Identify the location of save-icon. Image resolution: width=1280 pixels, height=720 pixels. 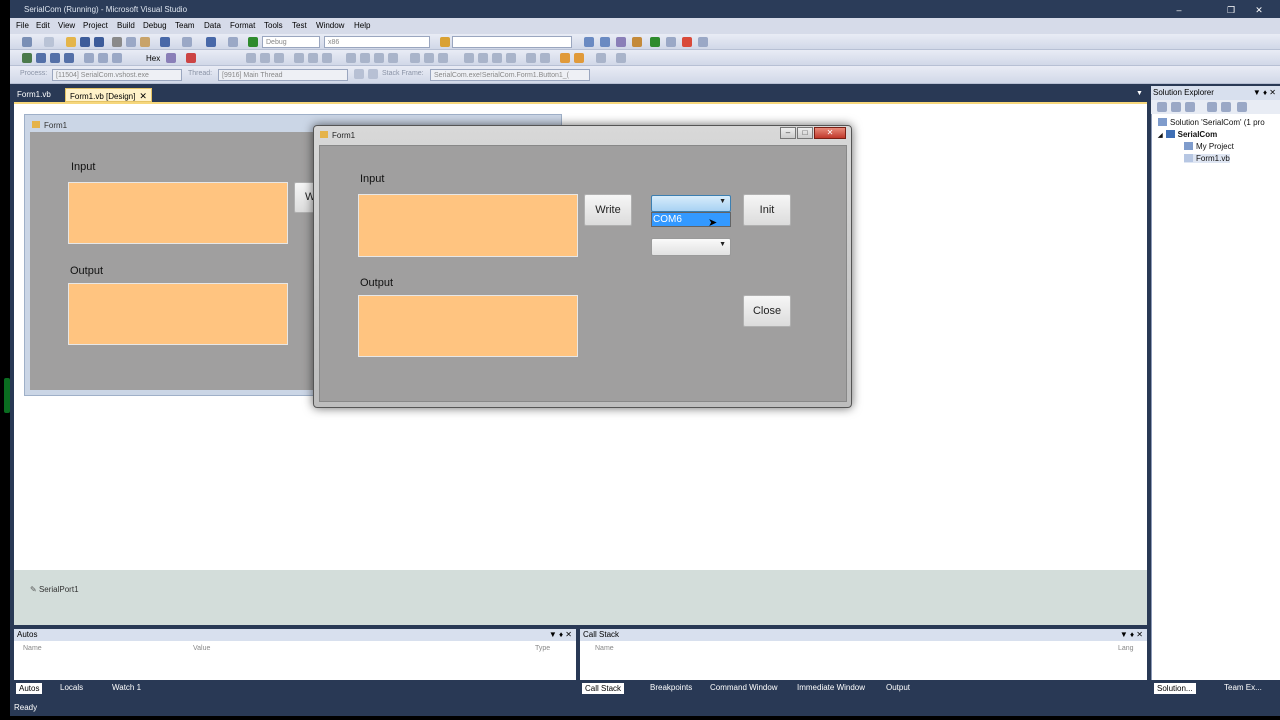
(85, 42).